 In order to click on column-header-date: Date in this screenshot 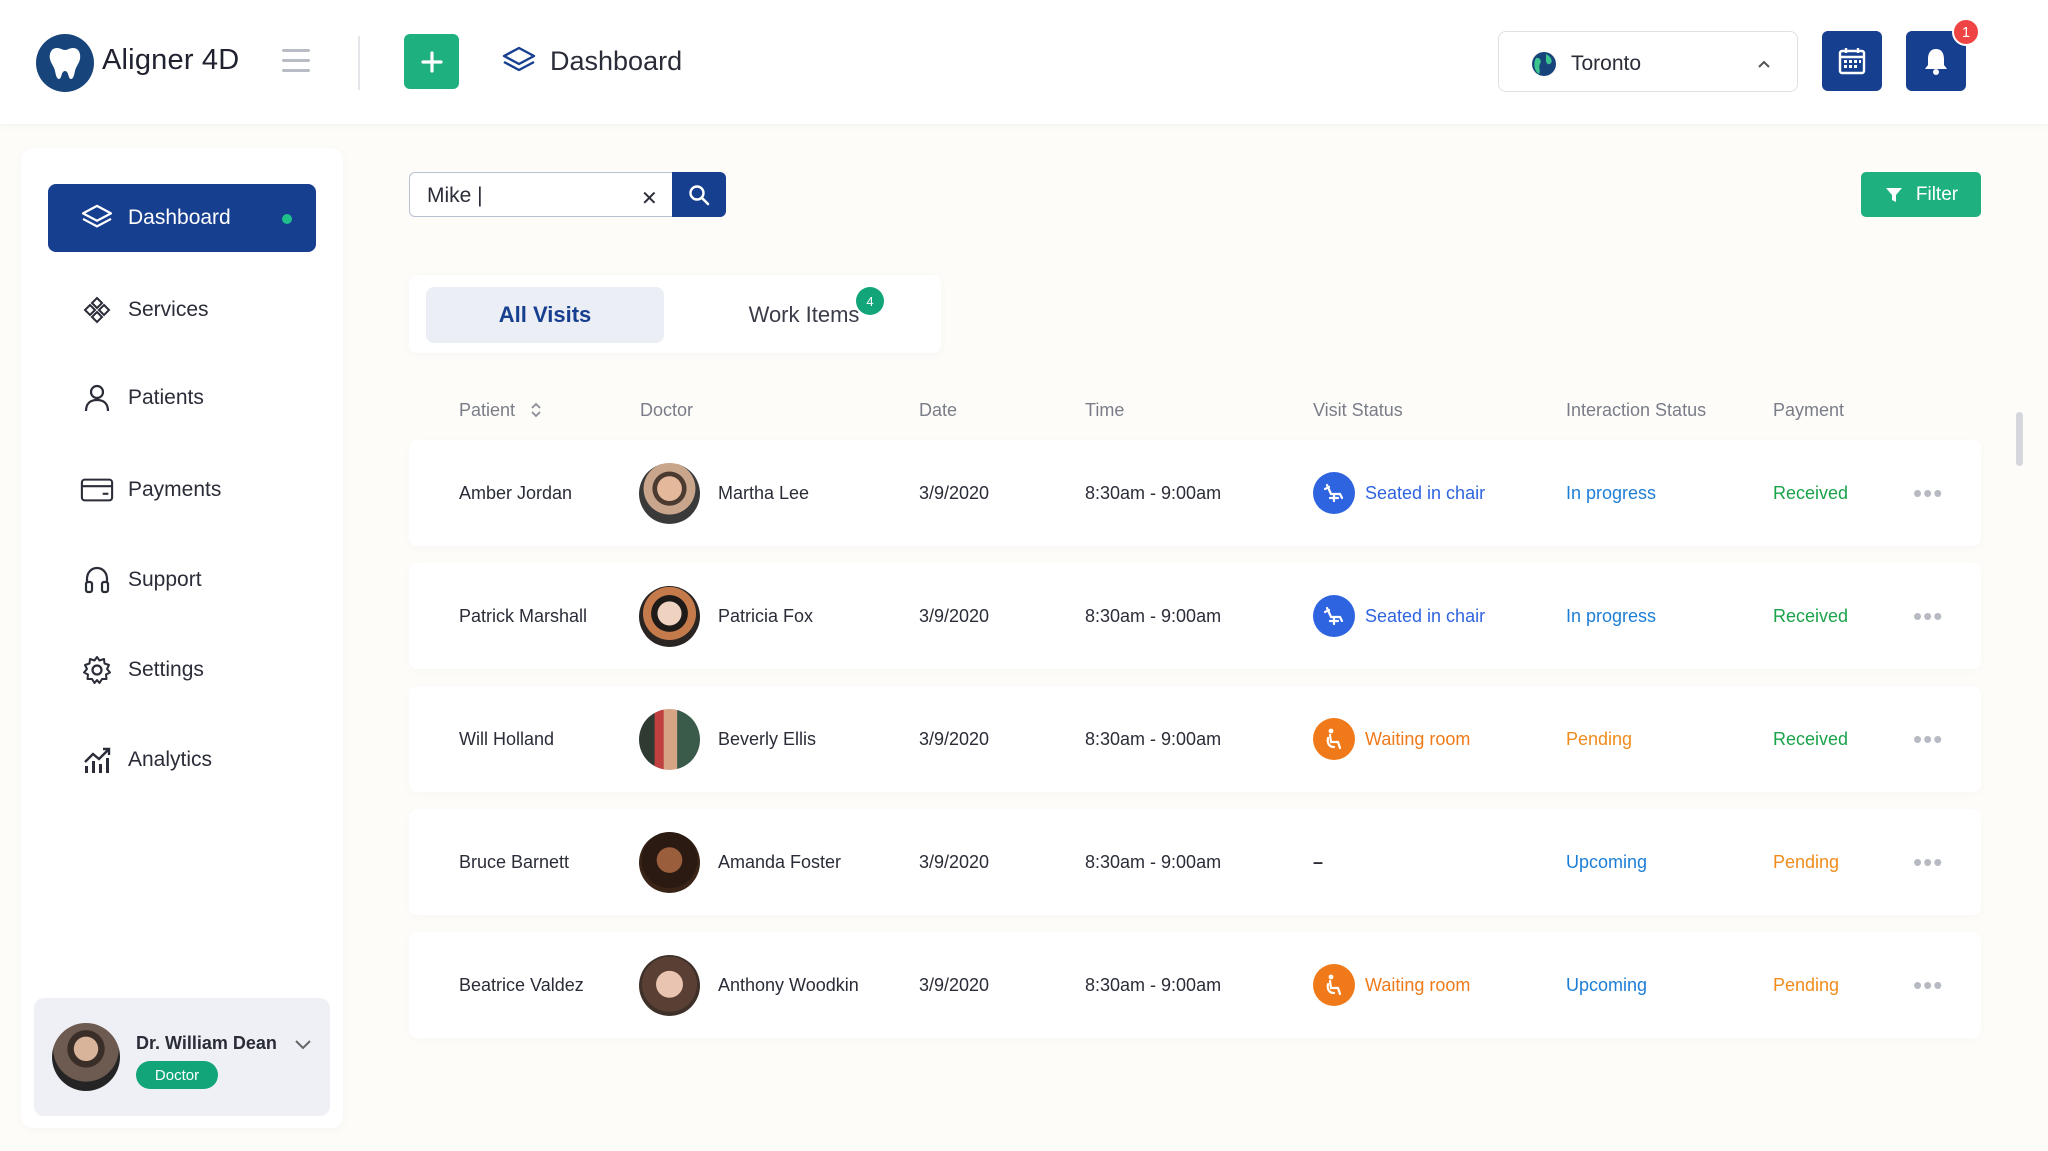, I will do `click(938, 410)`.